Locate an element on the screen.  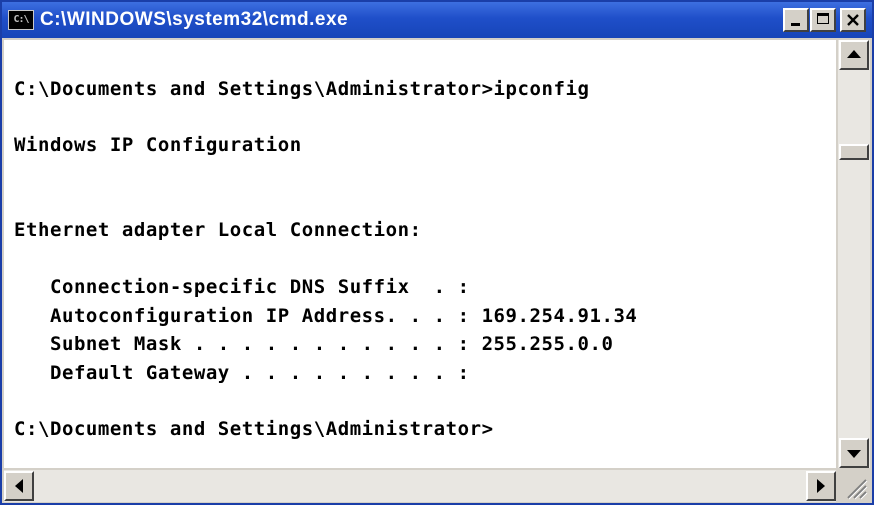
window-controls is located at coordinates (824, 20).